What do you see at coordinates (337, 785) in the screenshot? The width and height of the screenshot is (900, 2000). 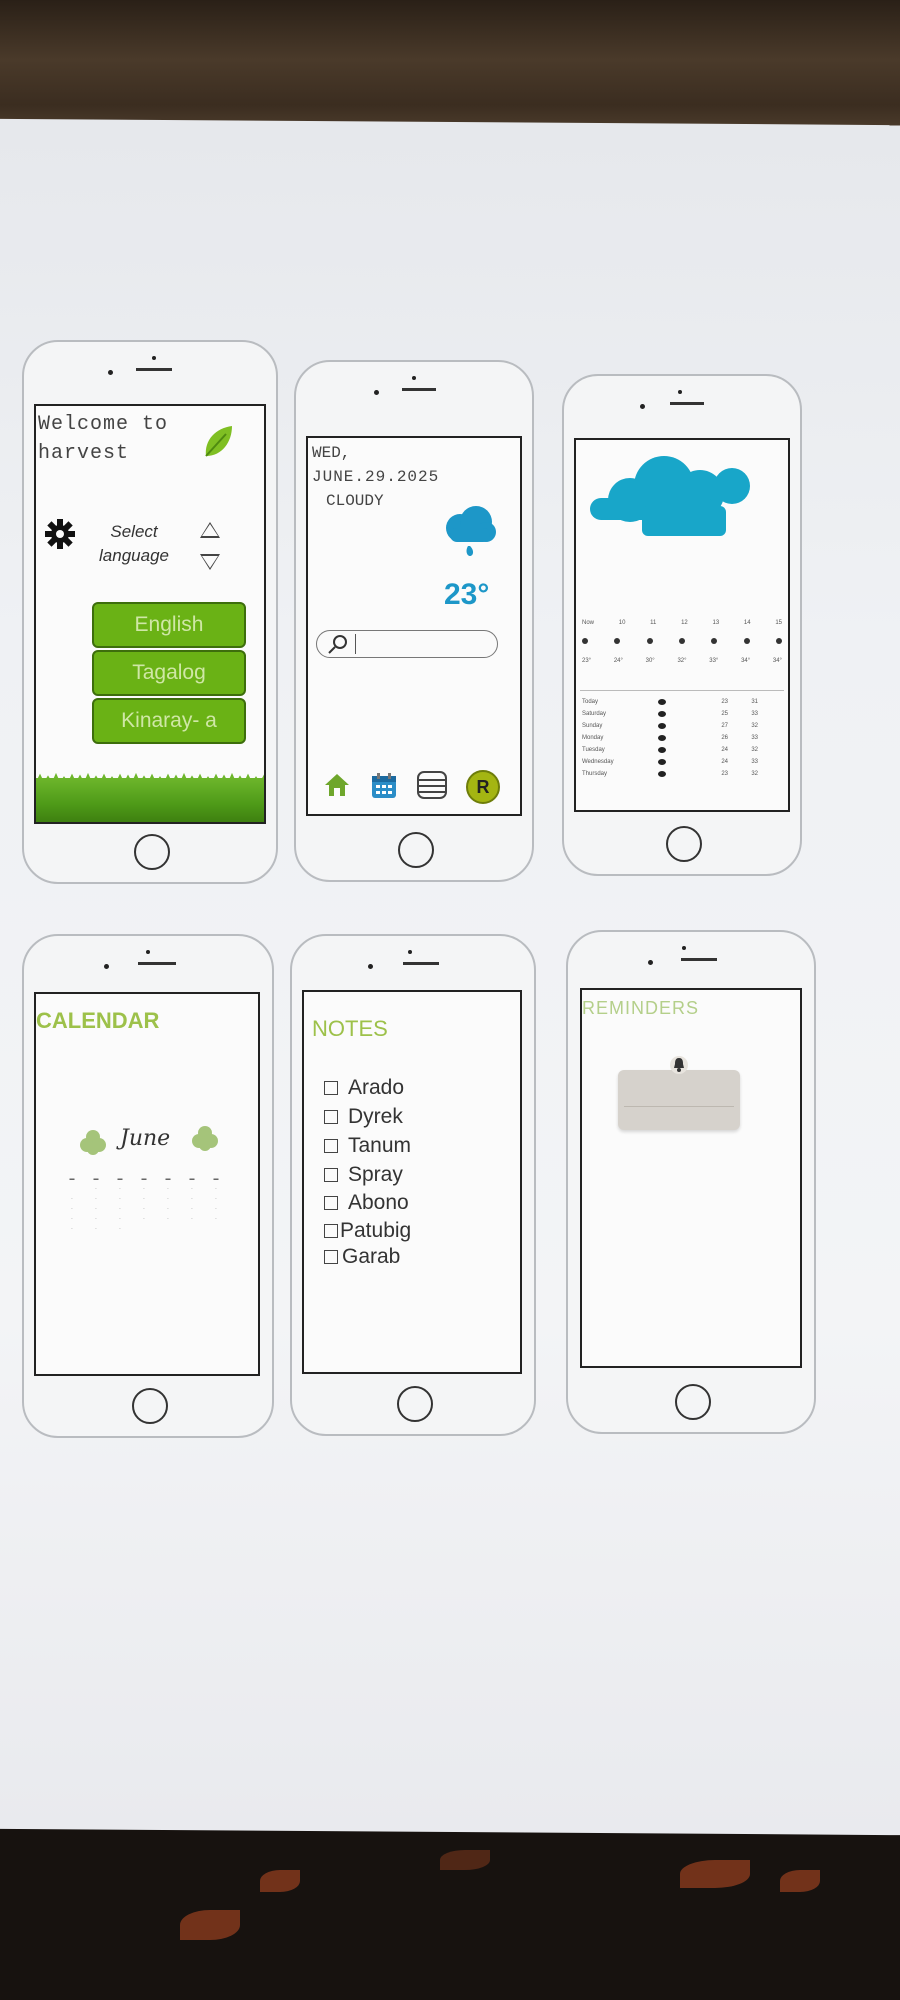 I see `home-icon` at bounding box center [337, 785].